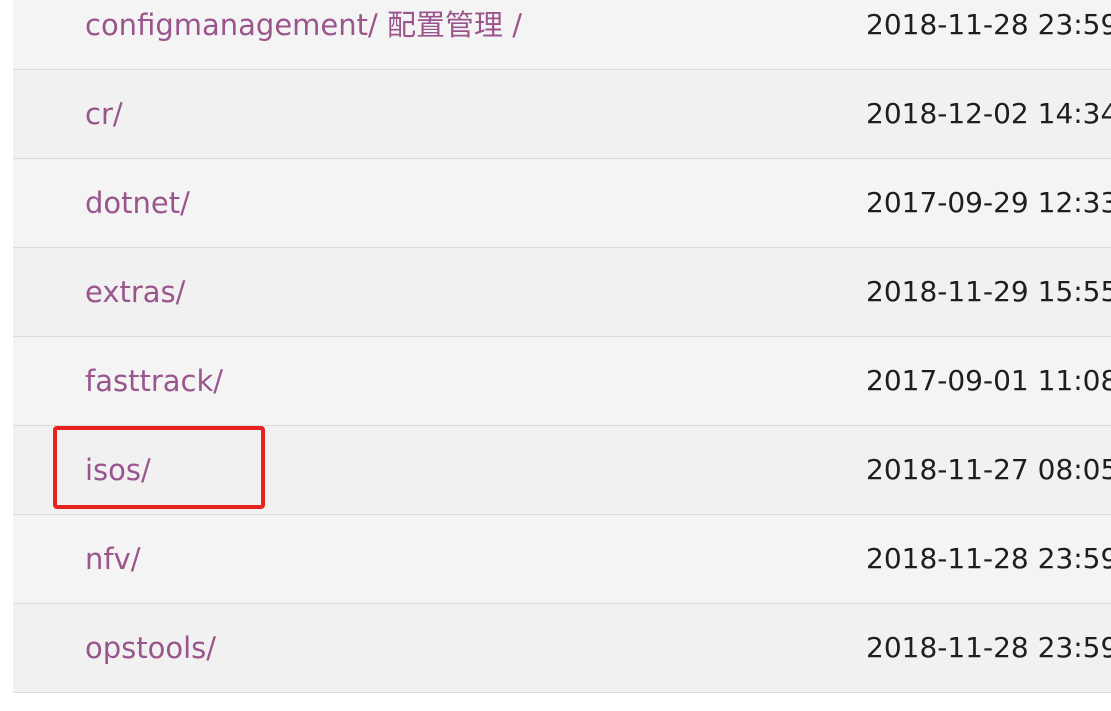 The height and width of the screenshot is (711, 1111). Describe the element at coordinates (137, 203) in the screenshot. I see `directory-link-dotnet: dotnet/` at that location.